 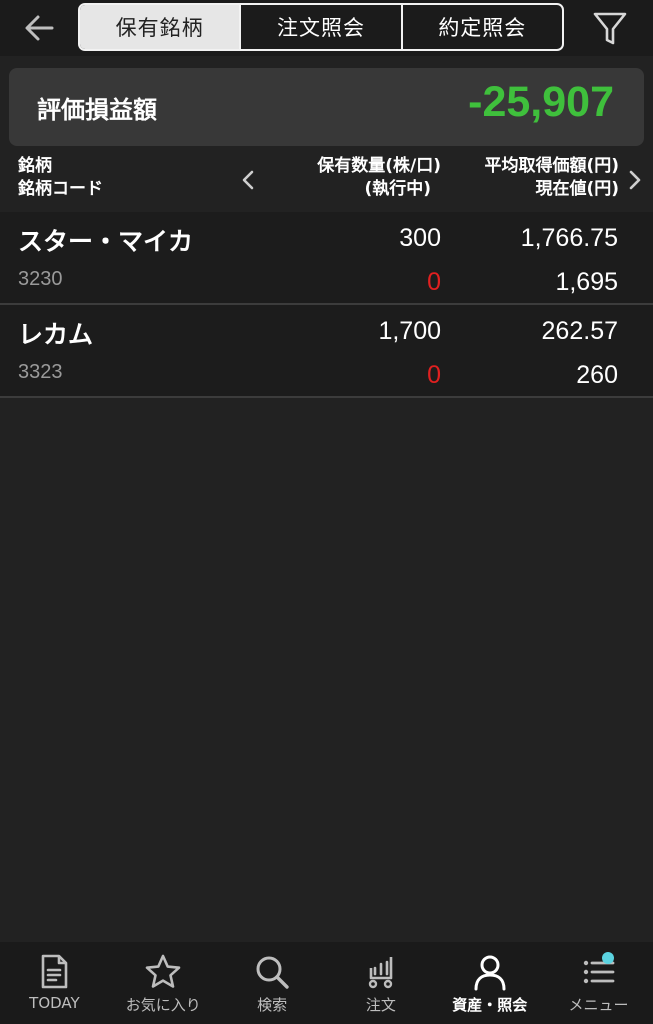 I want to click on document-icon, so click(x=55, y=971).